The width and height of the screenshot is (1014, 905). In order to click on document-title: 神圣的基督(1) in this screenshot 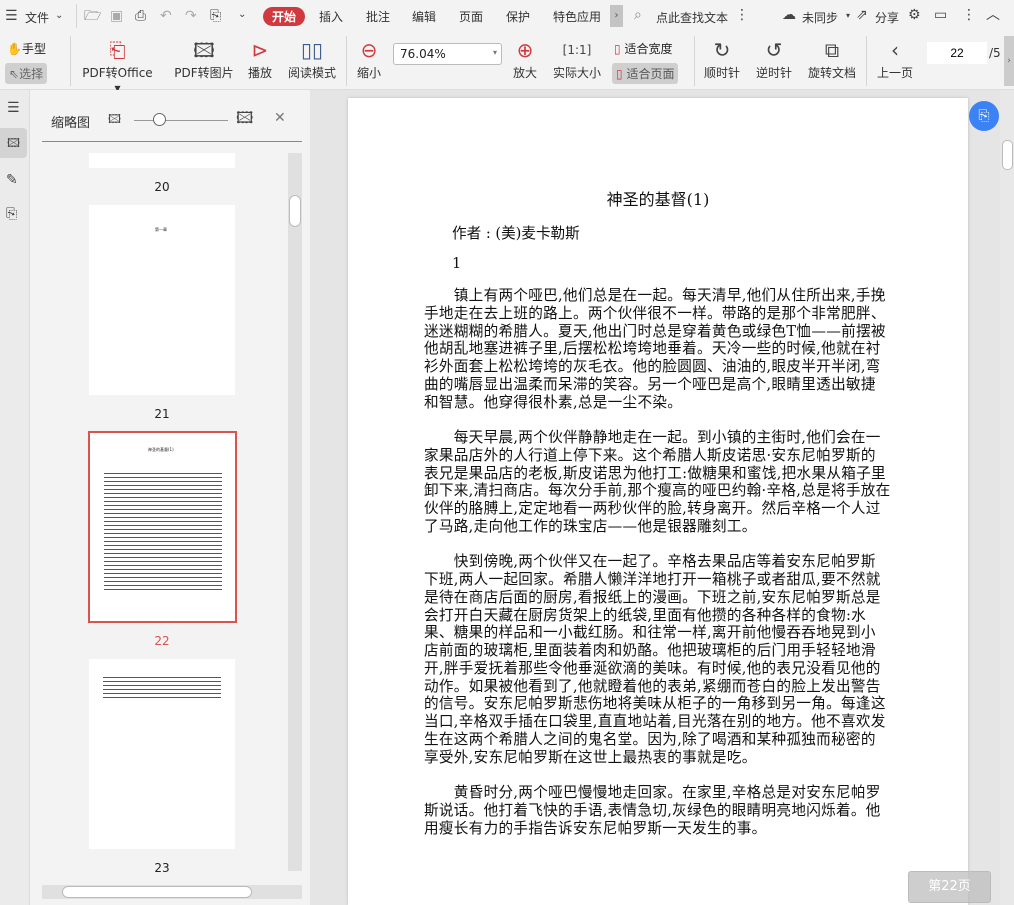, I will do `click(658, 199)`.